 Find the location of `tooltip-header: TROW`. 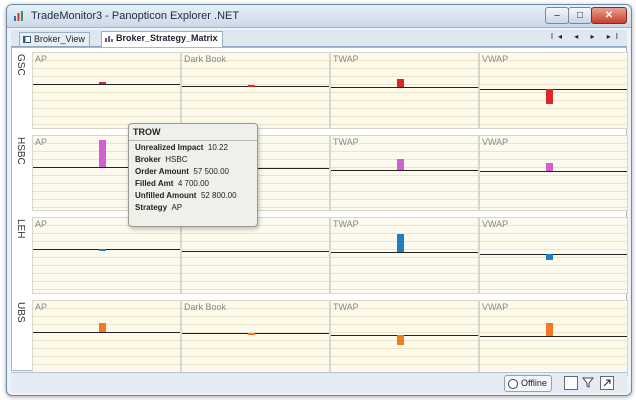

tooltip-header: TROW is located at coordinates (193, 132).